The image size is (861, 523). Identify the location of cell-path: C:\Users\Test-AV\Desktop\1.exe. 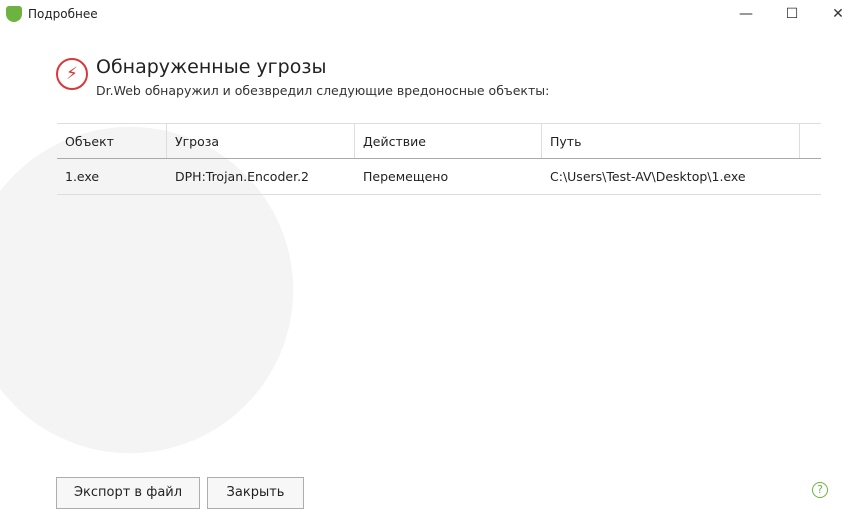
(648, 176).